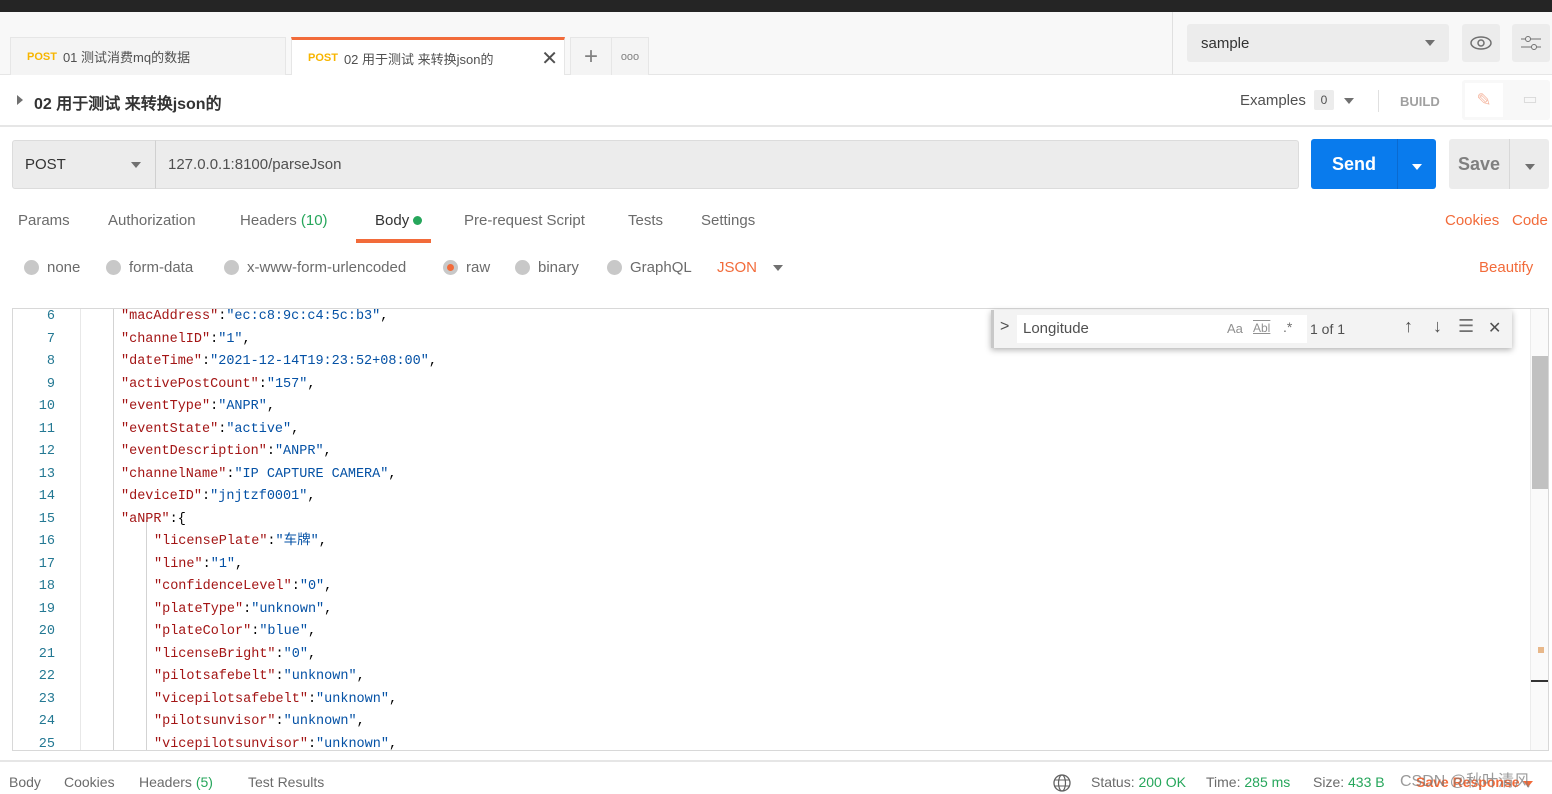  I want to click on environment-select: sample, so click(1318, 43).